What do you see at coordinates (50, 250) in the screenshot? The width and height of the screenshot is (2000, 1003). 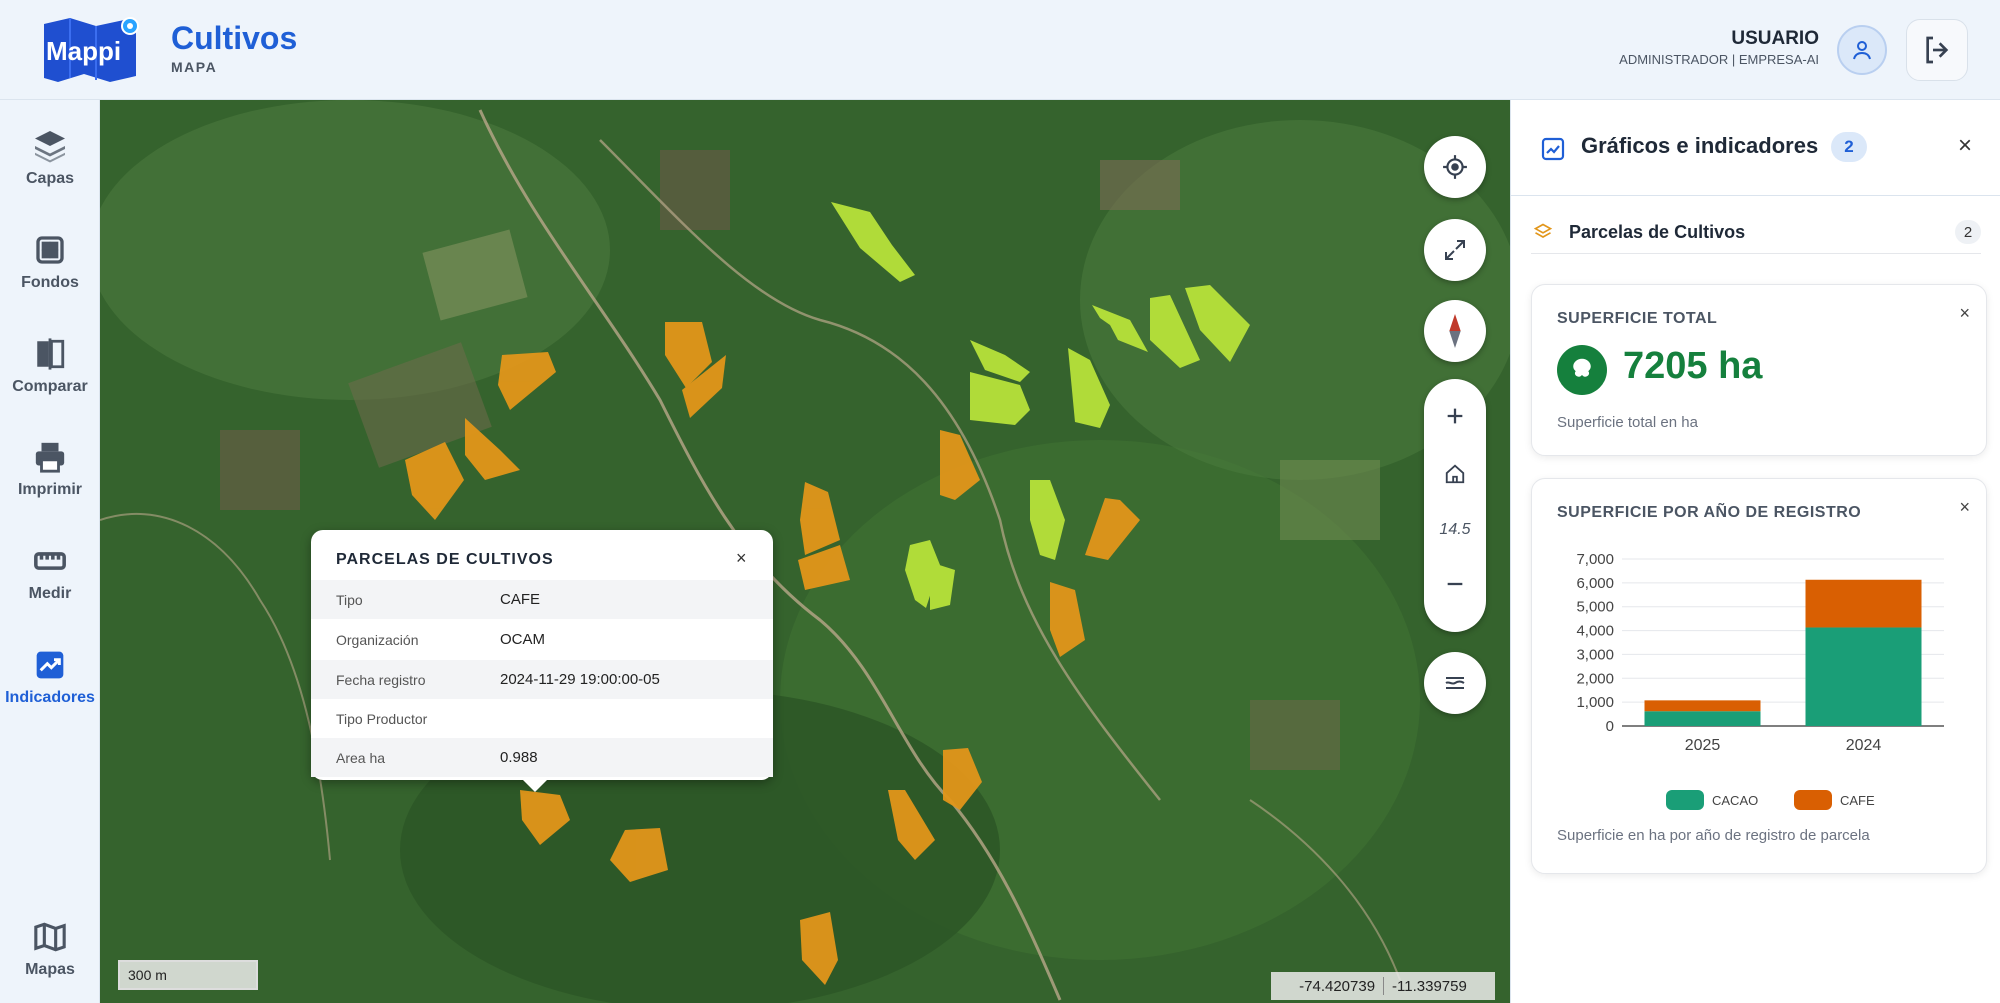 I see `grid-icon` at bounding box center [50, 250].